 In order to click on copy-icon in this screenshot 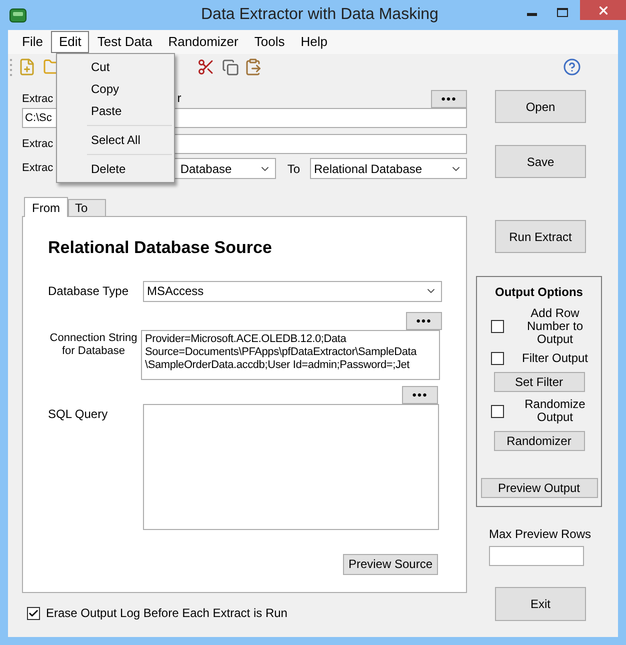, I will do `click(230, 67)`.